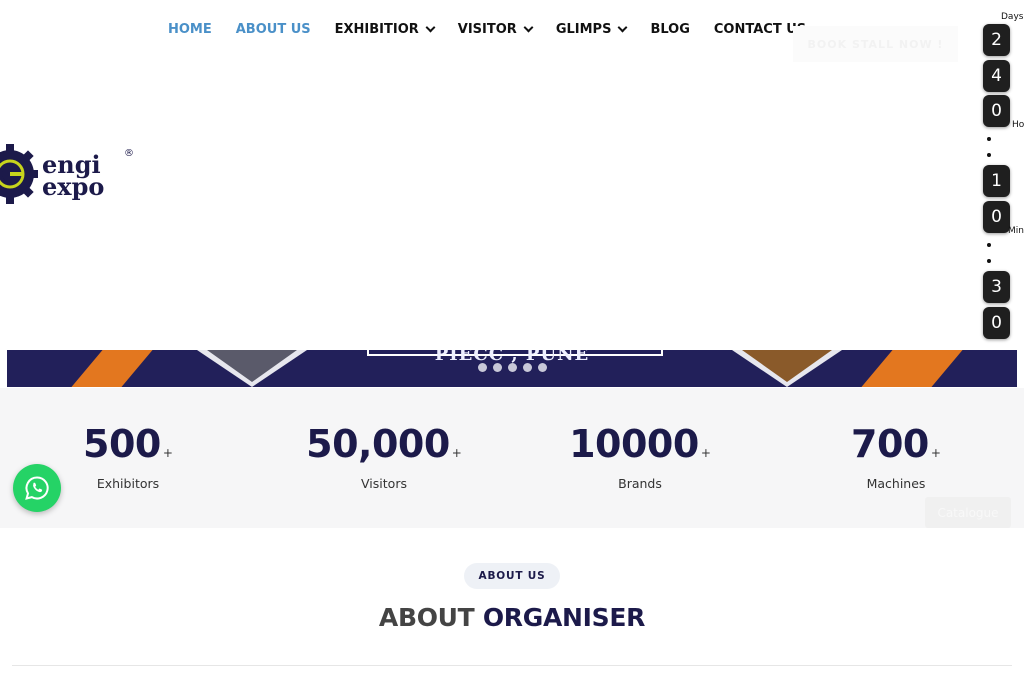 Image resolution: width=1024 pixels, height=683 pixels. I want to click on slider-pagination, so click(512, 367).